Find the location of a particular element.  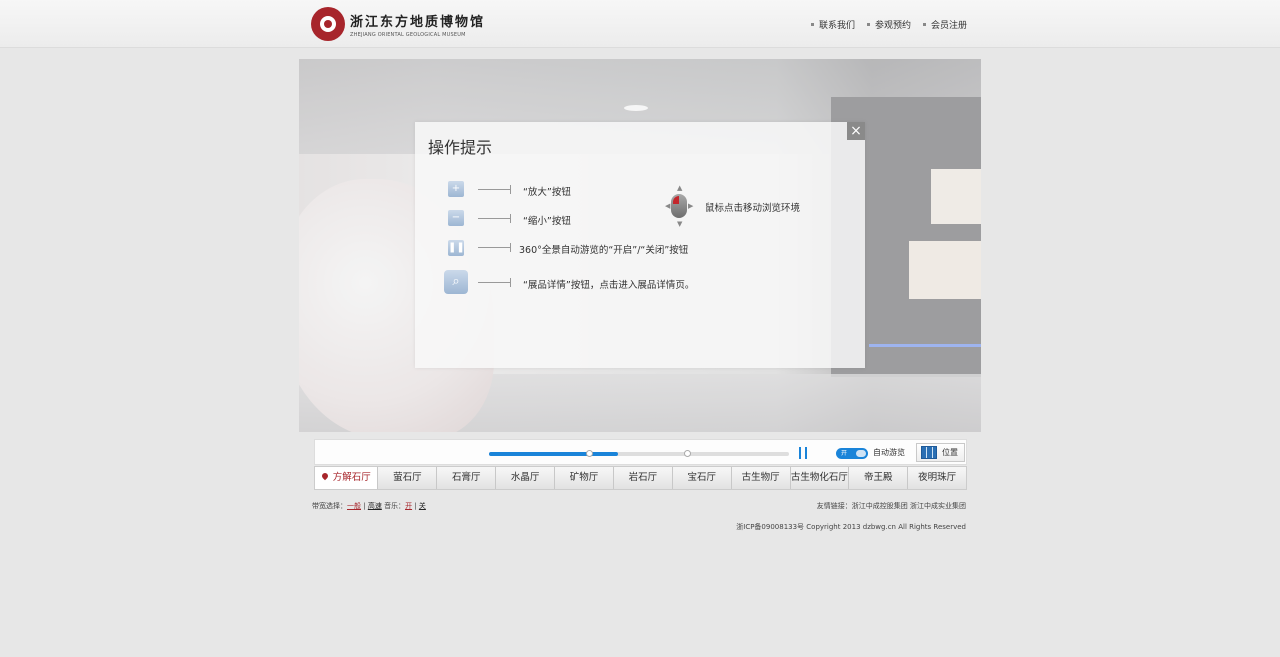

bandwidth-fast-link: 高速 is located at coordinates (375, 506).